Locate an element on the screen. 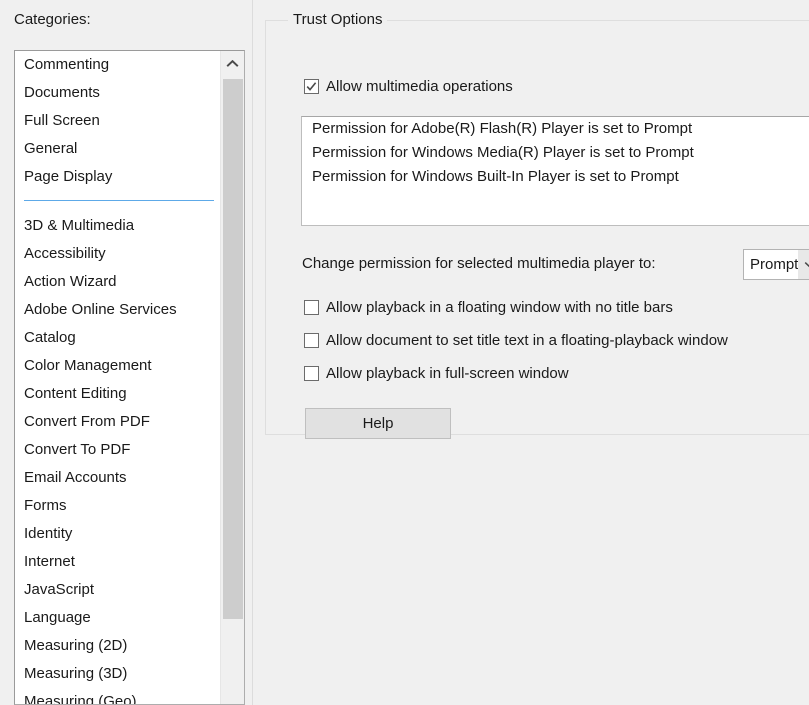 Image resolution: width=809 pixels, height=705 pixels. sidebar-item-3d-multimedia: 3D & Multimedia is located at coordinates (118, 226).